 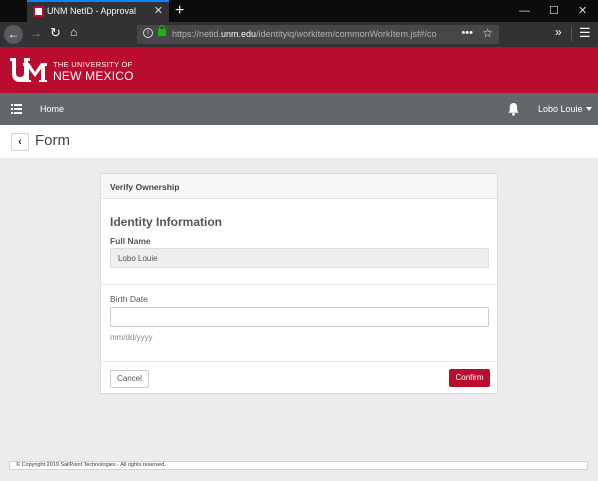 What do you see at coordinates (130, 241) in the screenshot?
I see `full-name-label: Full Name` at bounding box center [130, 241].